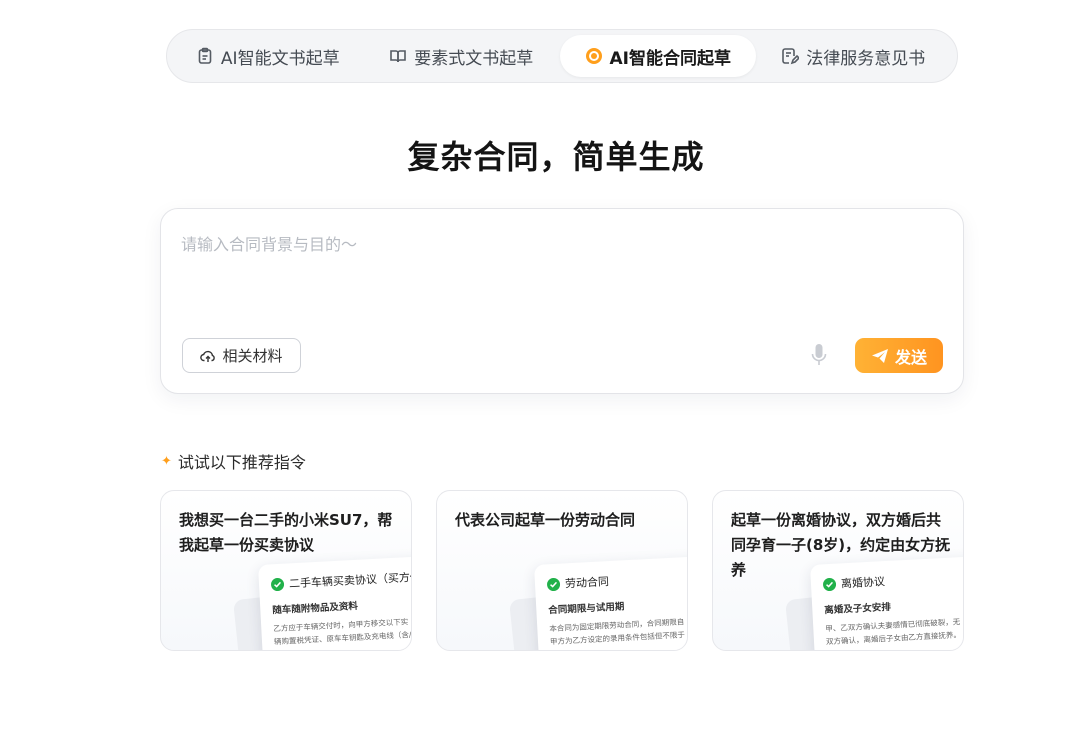  I want to click on related-materials-button: 相关材料, so click(241, 355).